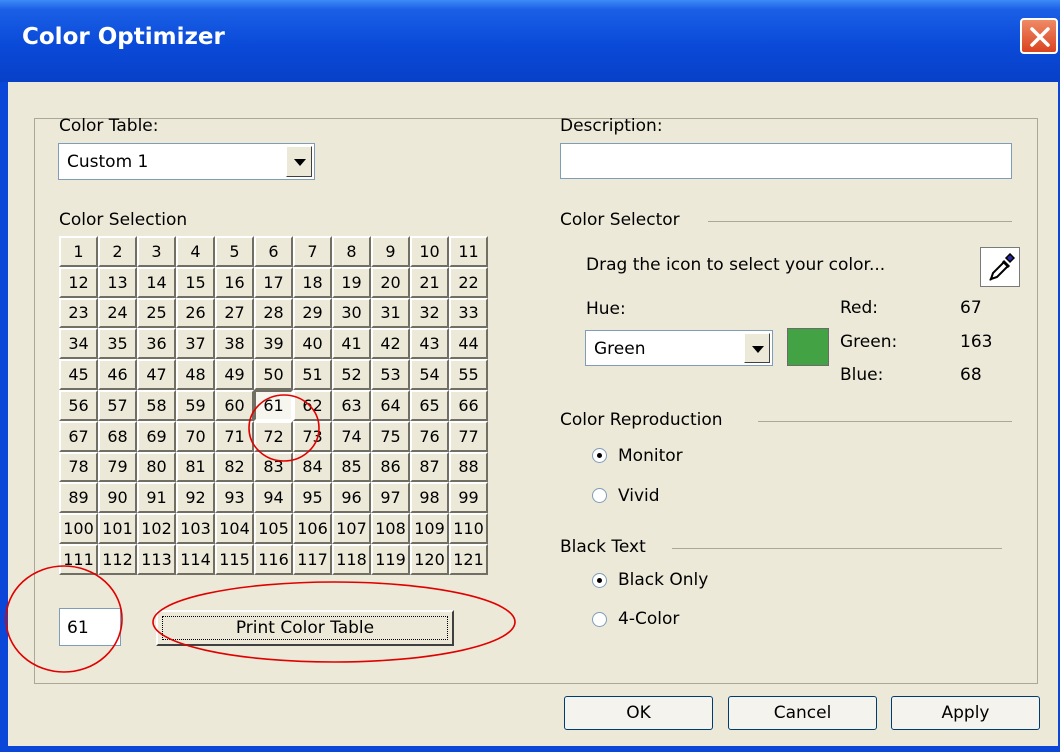 The width and height of the screenshot is (1060, 752). Describe the element at coordinates (679, 348) in the screenshot. I see `hue-dropdown: Green` at that location.